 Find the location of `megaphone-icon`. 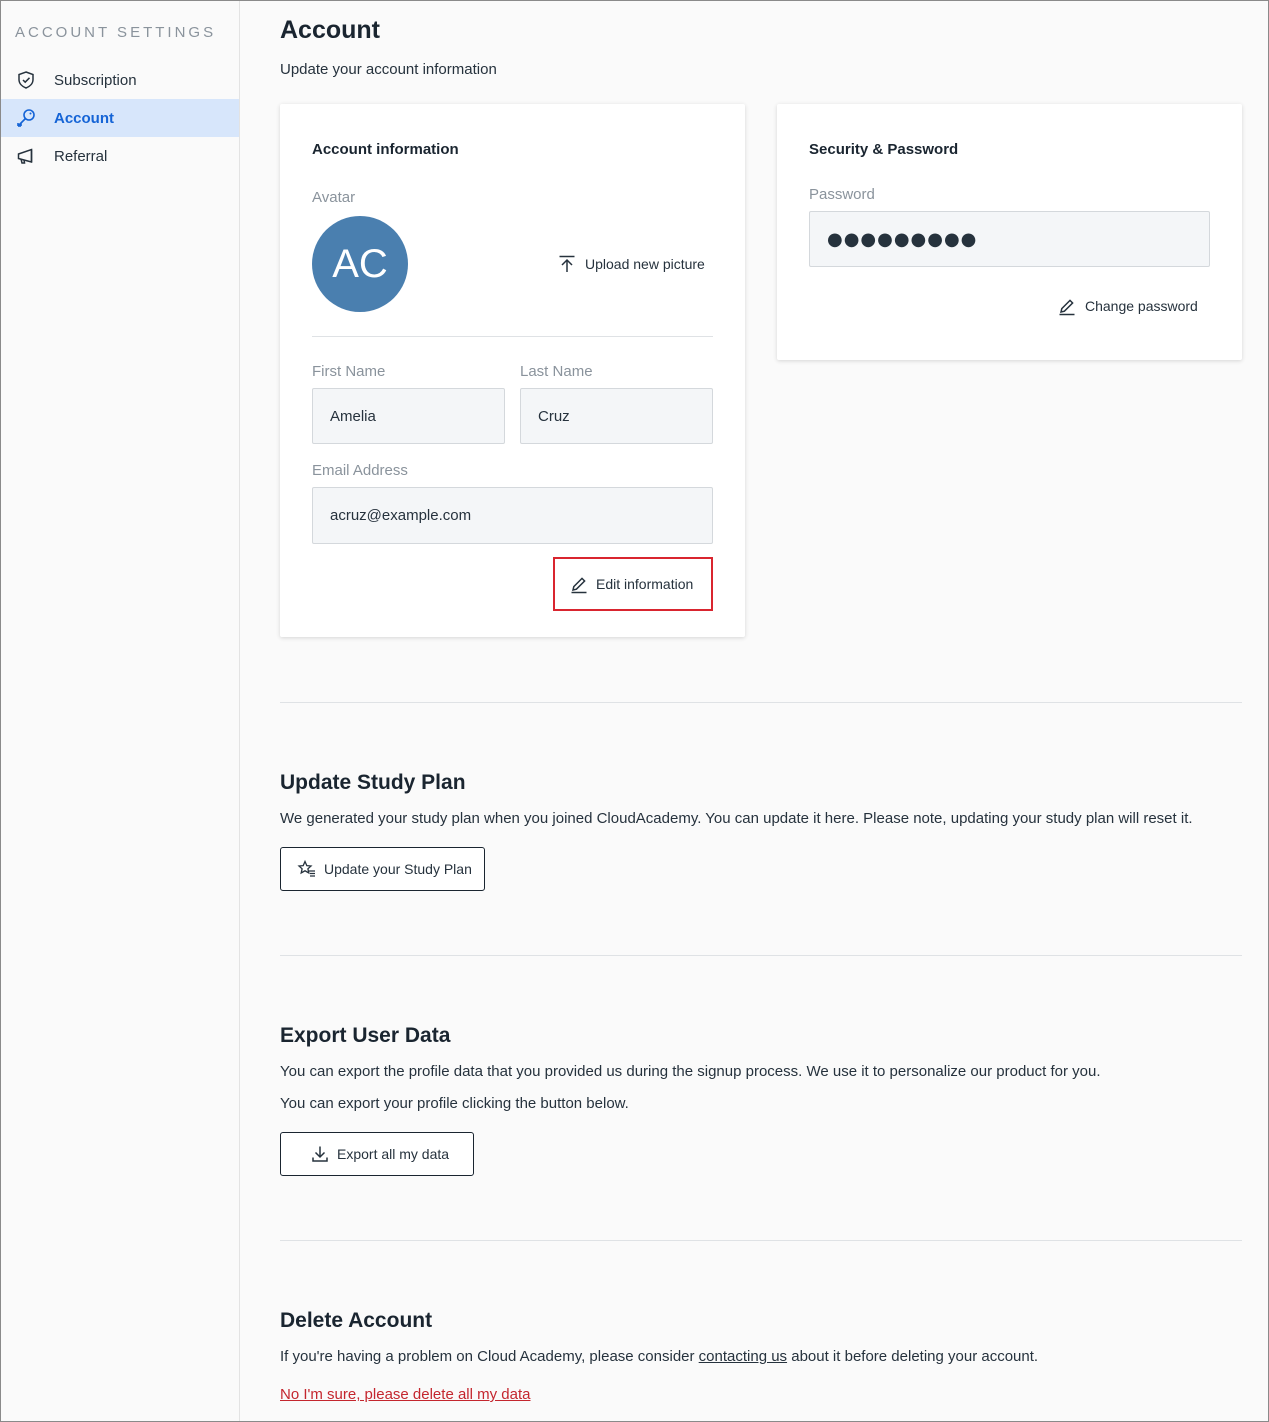

megaphone-icon is located at coordinates (26, 156).